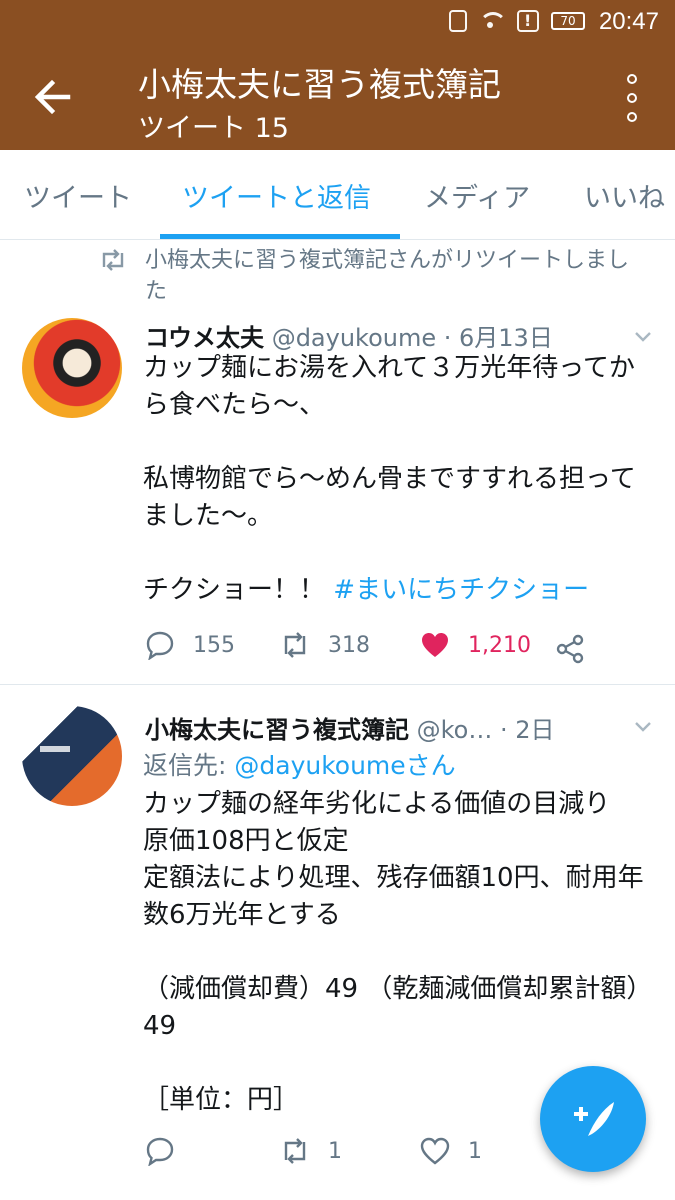 This screenshot has width=675, height=1200. What do you see at coordinates (628, 21) in the screenshot?
I see `status-time: 20:47` at bounding box center [628, 21].